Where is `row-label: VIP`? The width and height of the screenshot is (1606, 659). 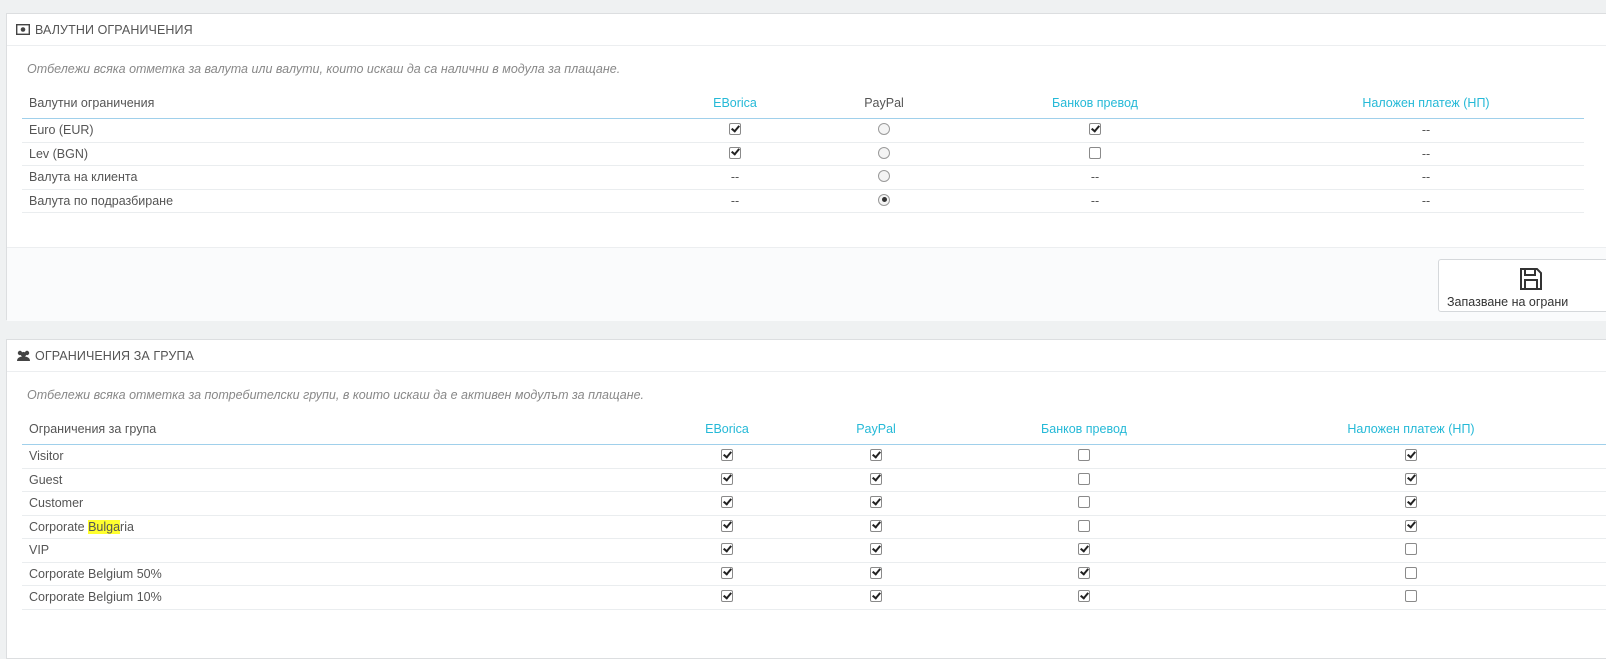
row-label: VIP is located at coordinates (339, 550).